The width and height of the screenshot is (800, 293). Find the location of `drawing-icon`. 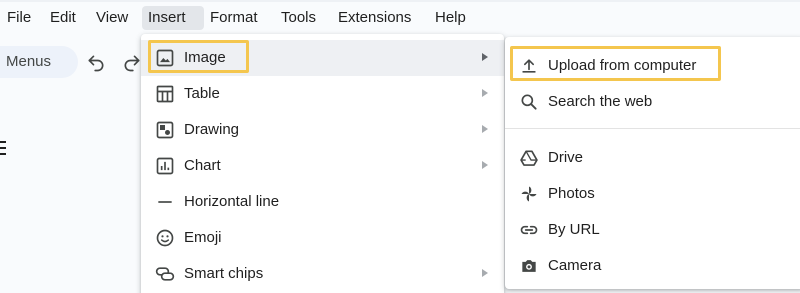

drawing-icon is located at coordinates (165, 130).